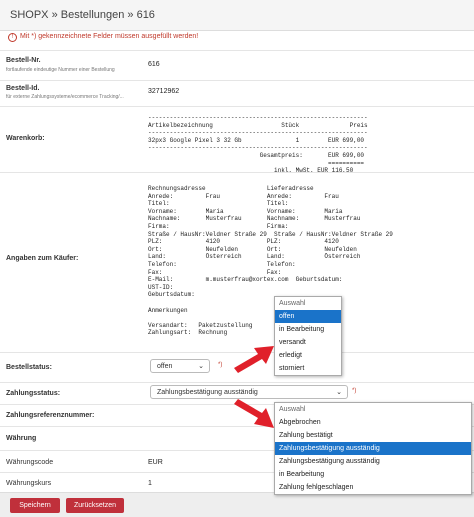 The height and width of the screenshot is (517, 474). Describe the element at coordinates (30, 462) in the screenshot. I see `waehrungscode-label: Währungscode` at that location.